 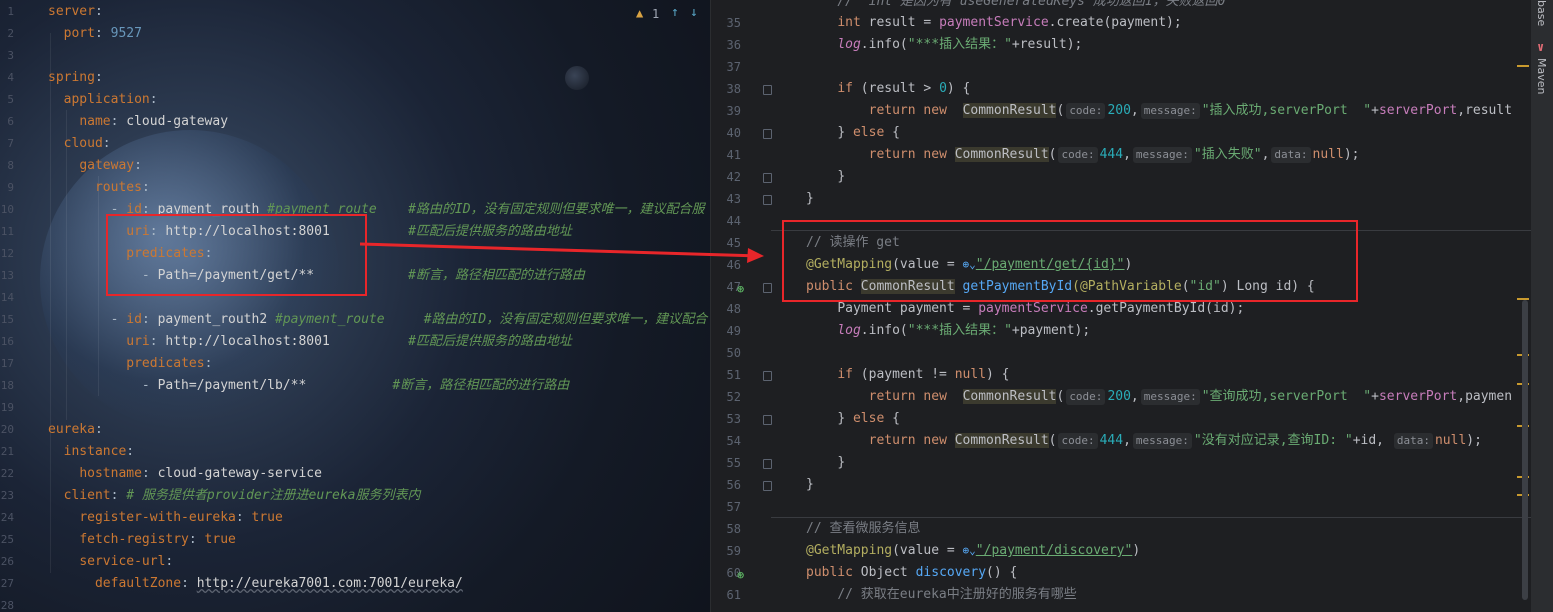 I want to click on yaml-line-number: 3, so click(x=10, y=55).